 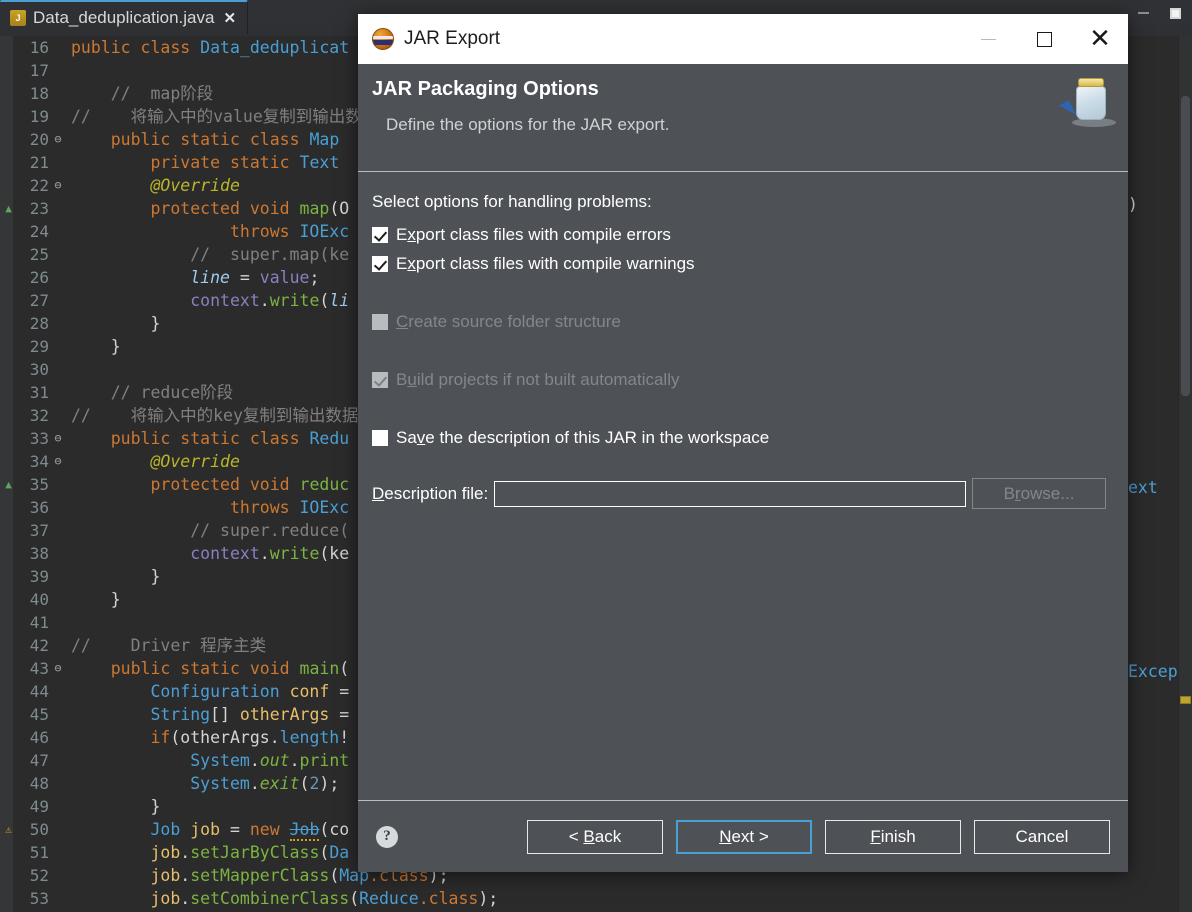 I want to click on cancel-button: Cancel, so click(x=1042, y=836).